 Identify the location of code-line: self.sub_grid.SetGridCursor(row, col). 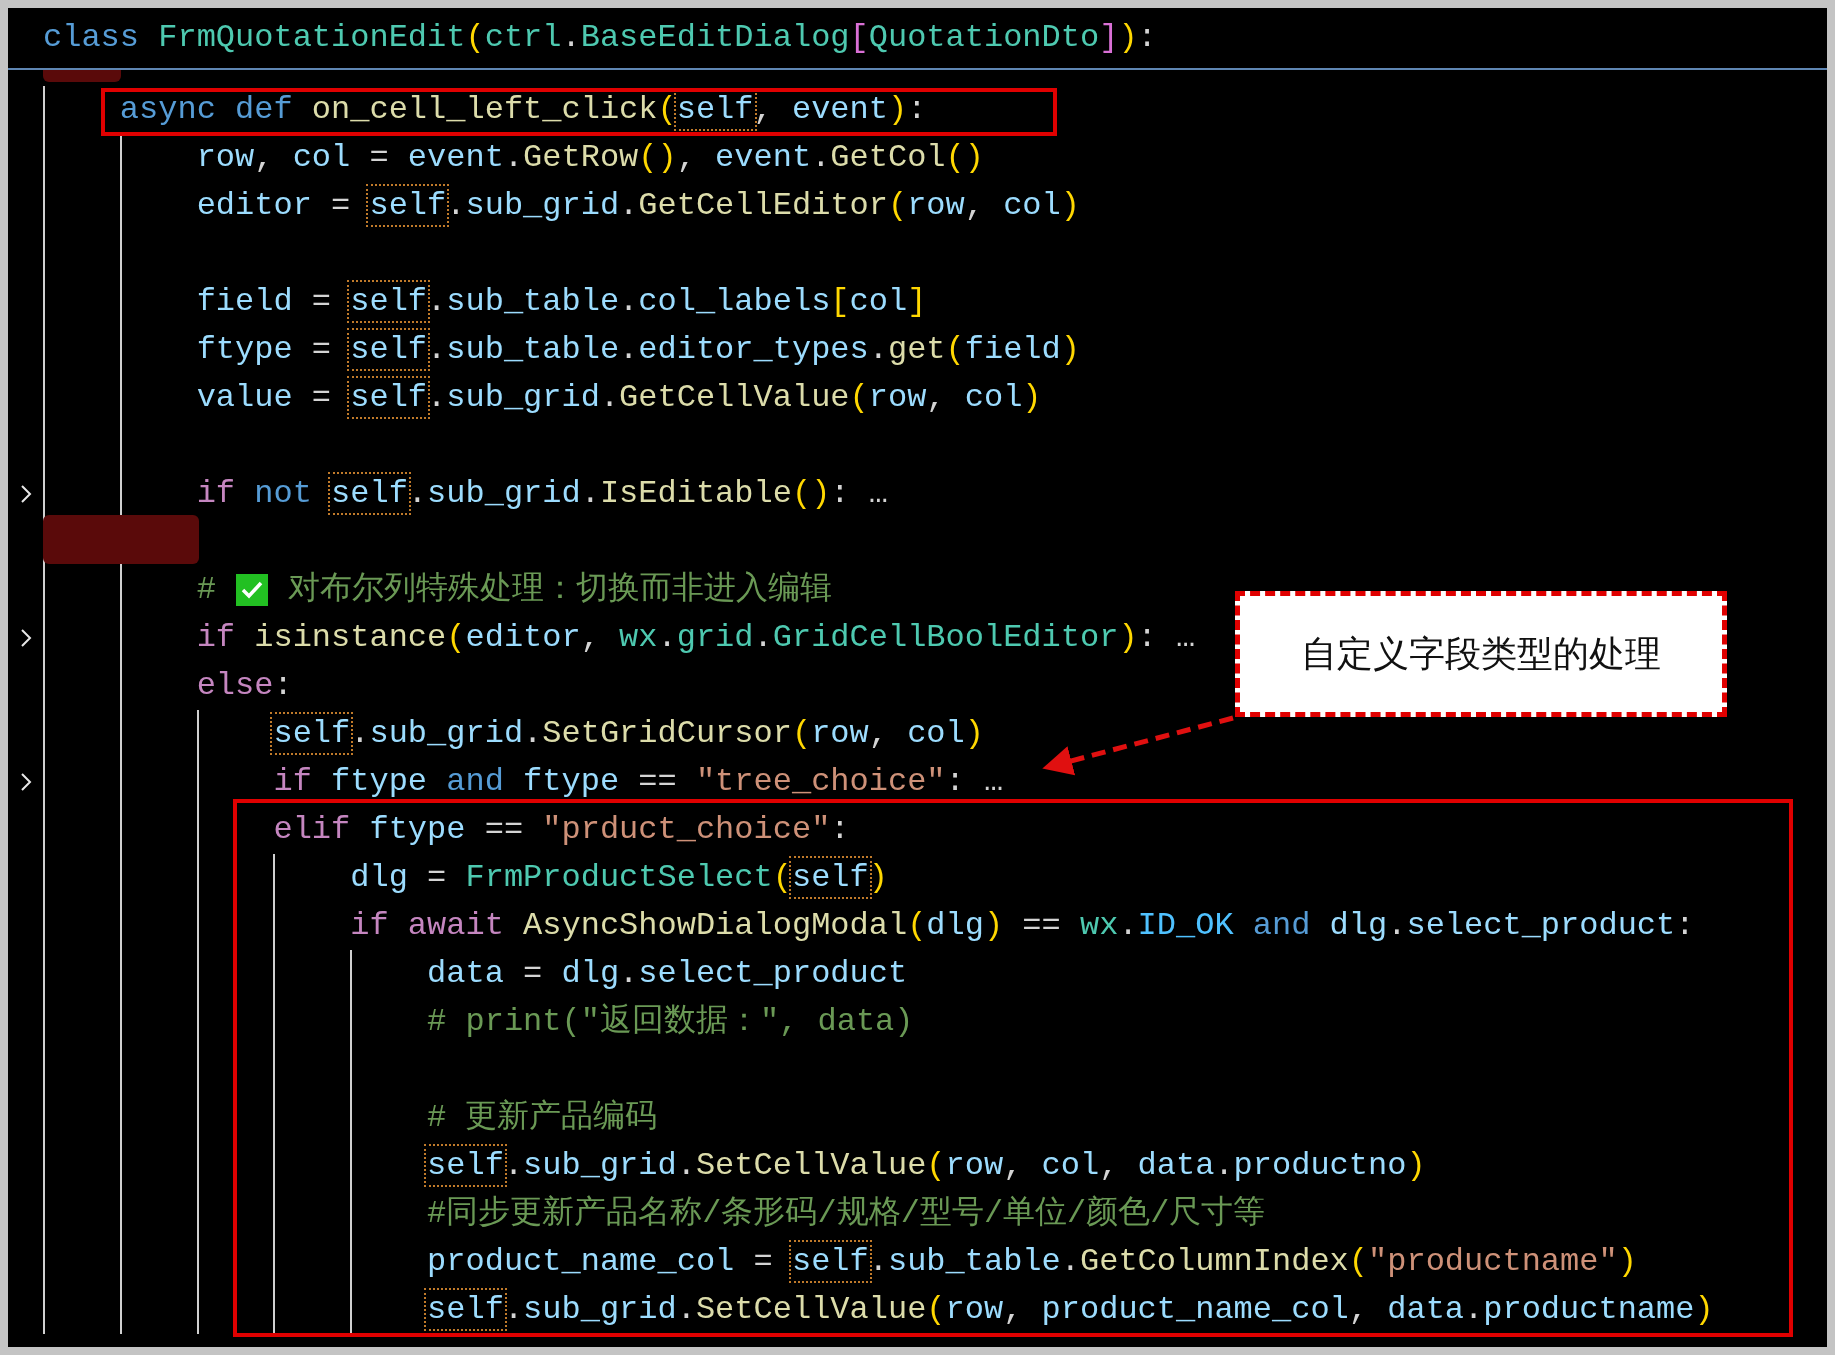
(628, 734).